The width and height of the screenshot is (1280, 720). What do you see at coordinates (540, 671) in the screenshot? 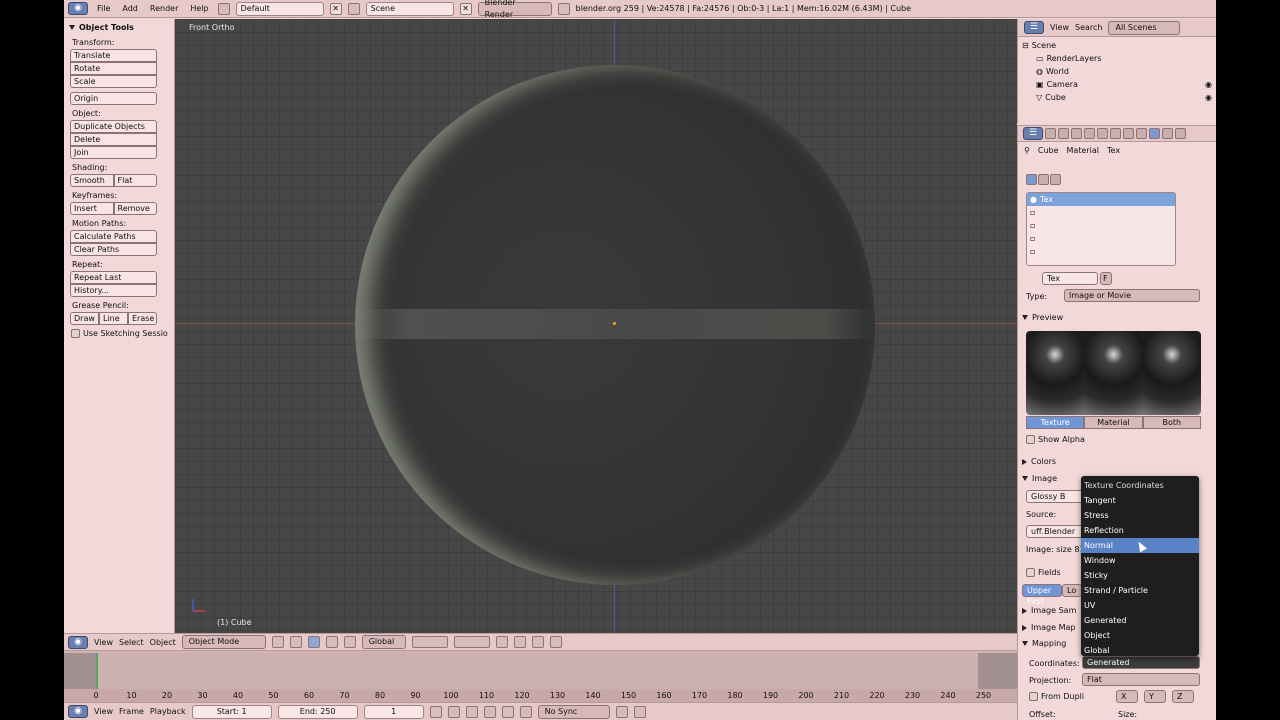
I see `timeline-track` at bounding box center [540, 671].